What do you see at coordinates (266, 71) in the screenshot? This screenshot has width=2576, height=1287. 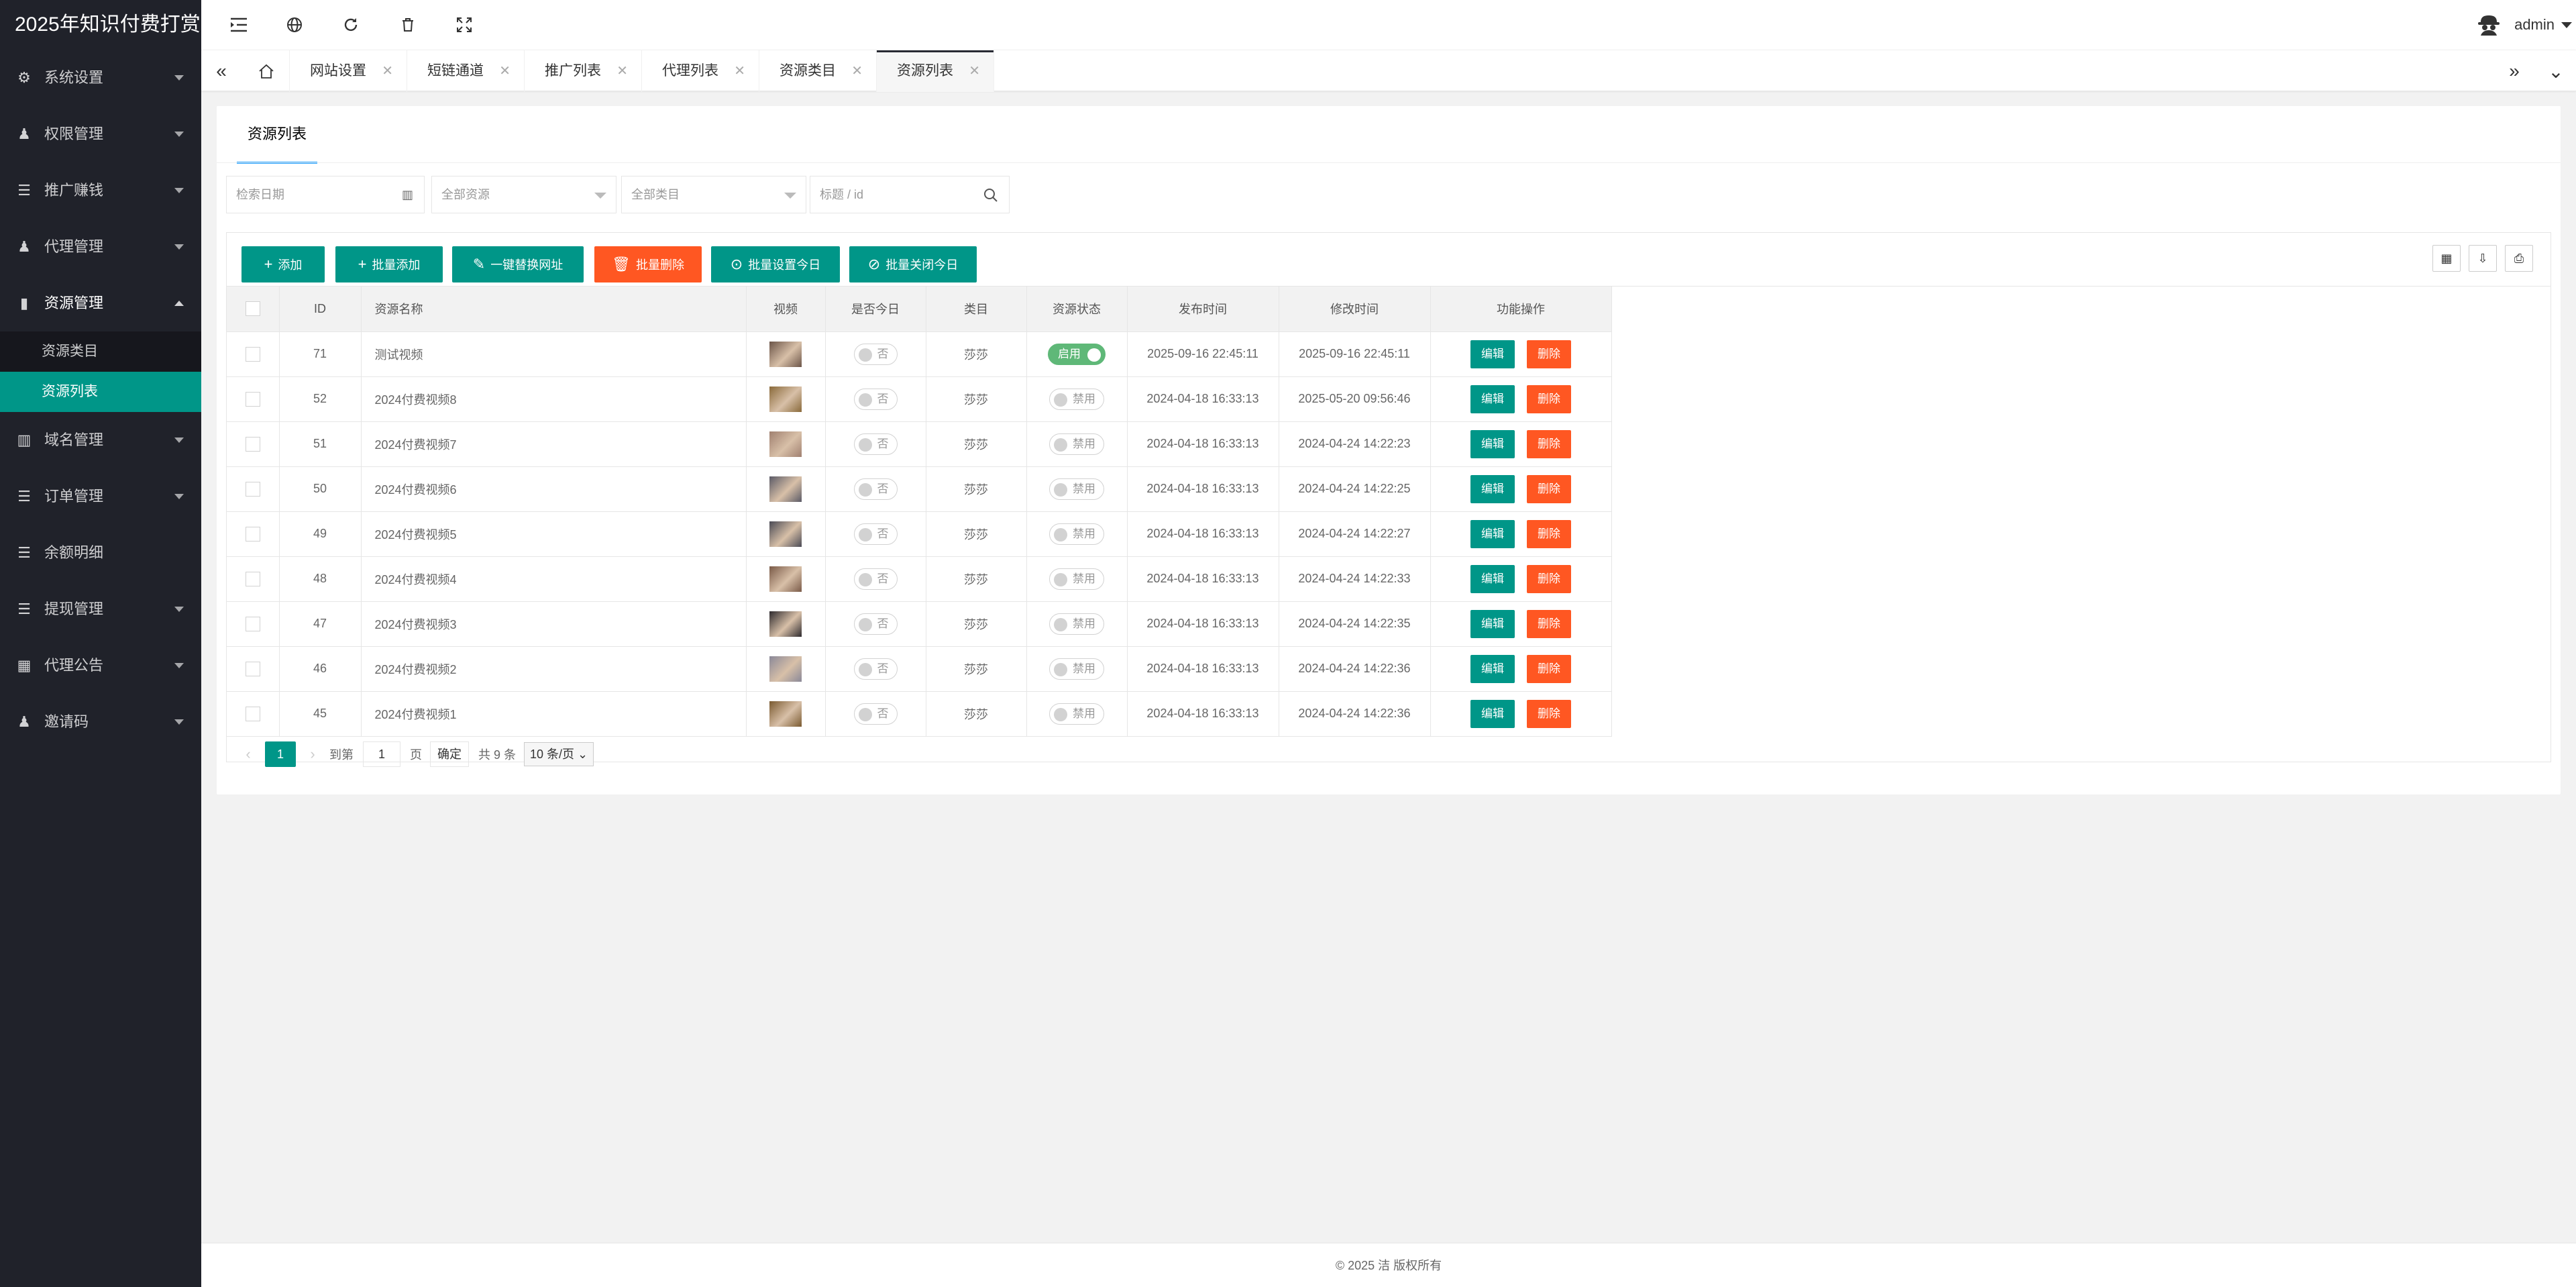 I see `tab-home` at bounding box center [266, 71].